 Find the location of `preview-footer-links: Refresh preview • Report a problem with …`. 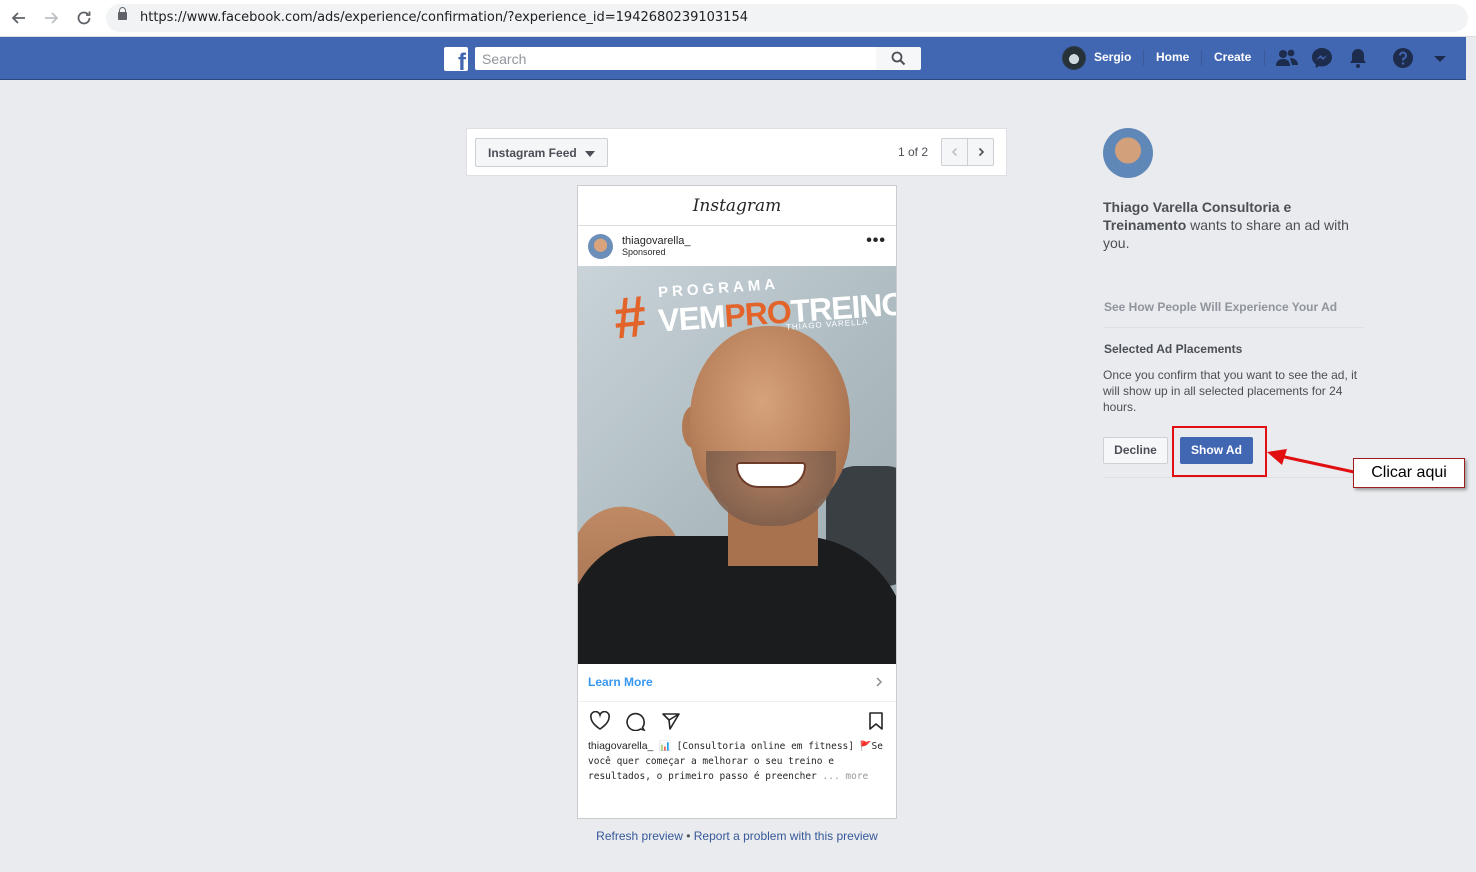

preview-footer-links: Refresh preview • Report a problem with … is located at coordinates (737, 836).